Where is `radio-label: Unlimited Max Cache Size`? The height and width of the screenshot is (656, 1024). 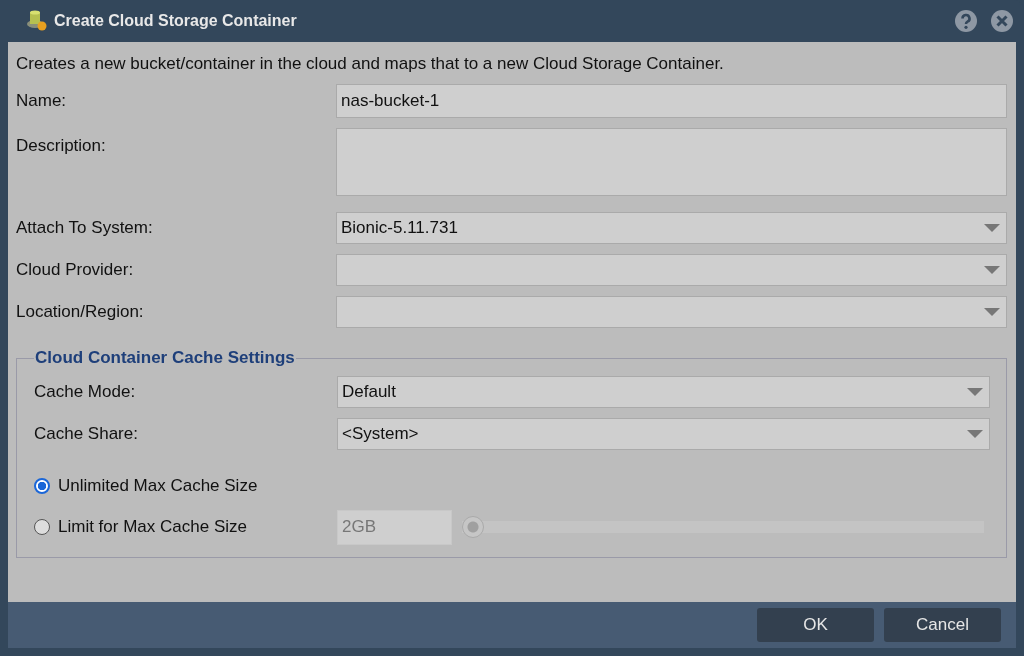
radio-label: Unlimited Max Cache Size is located at coordinates (158, 486).